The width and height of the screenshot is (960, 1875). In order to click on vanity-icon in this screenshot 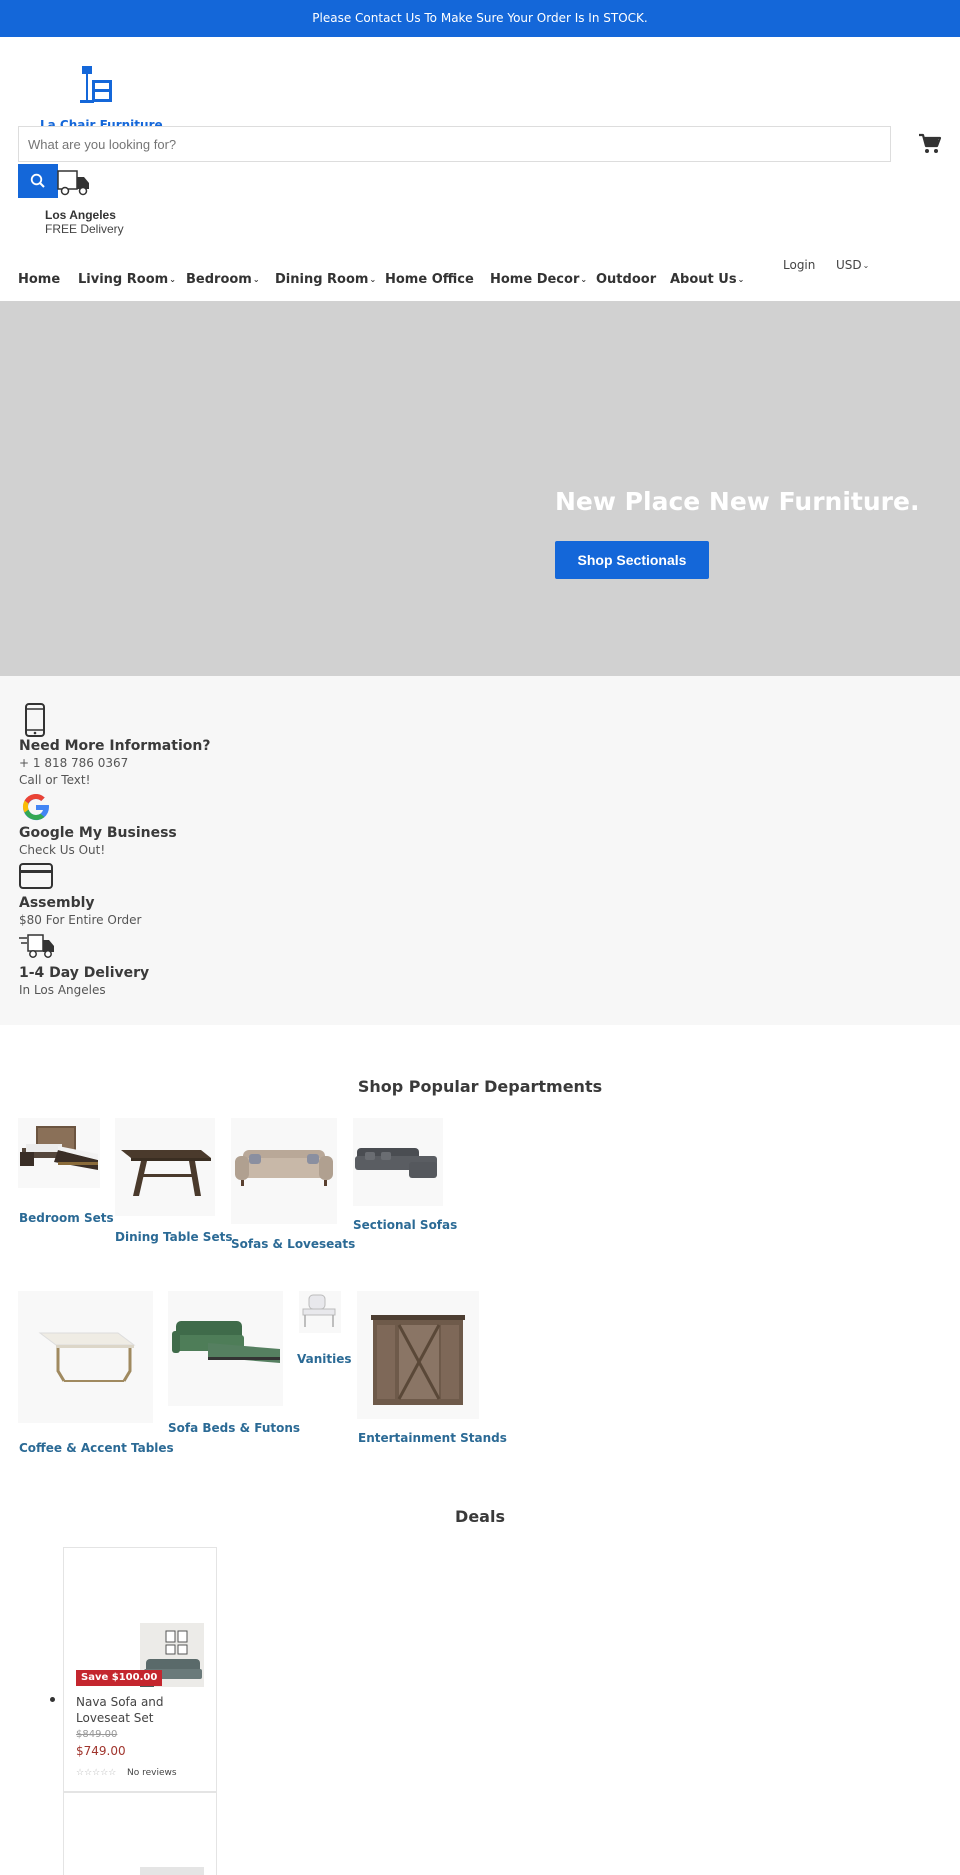, I will do `click(319, 1310)`.